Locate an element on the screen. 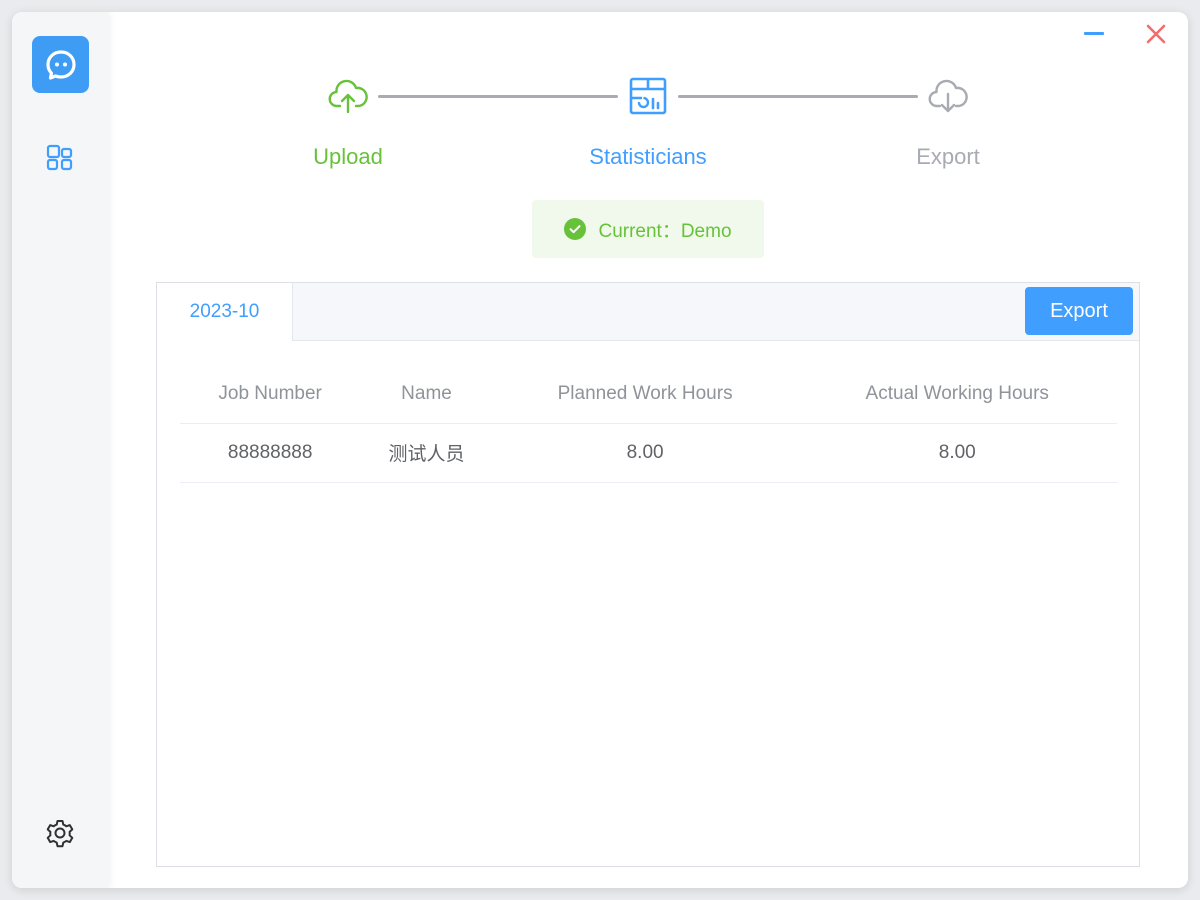  cloud-download-icon is located at coordinates (948, 96).